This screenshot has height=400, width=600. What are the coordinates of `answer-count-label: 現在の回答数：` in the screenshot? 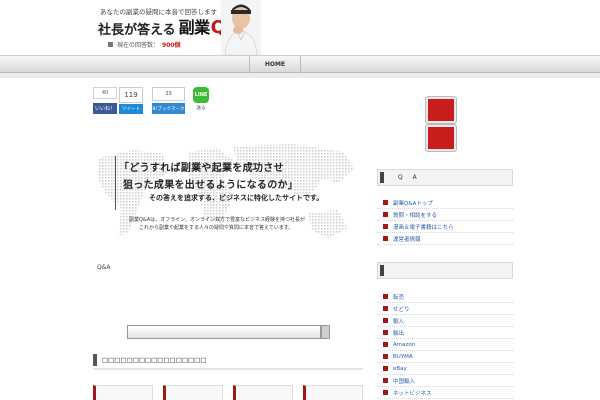 It's located at (138, 45).